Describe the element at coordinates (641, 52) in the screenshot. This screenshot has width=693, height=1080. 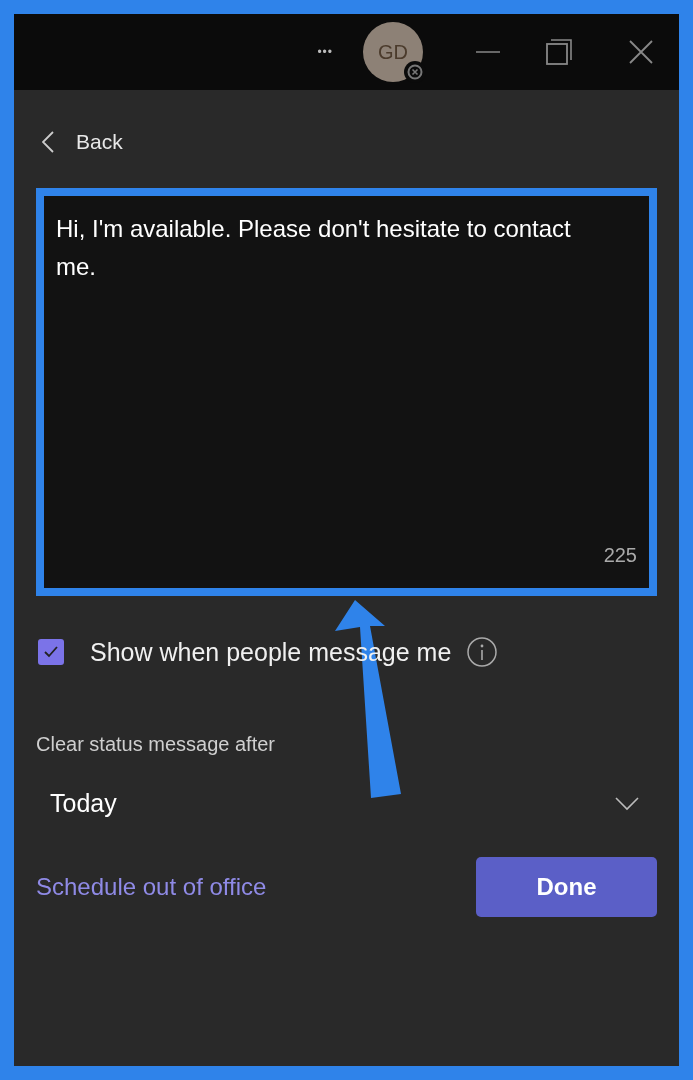
I see `close-icon` at that location.